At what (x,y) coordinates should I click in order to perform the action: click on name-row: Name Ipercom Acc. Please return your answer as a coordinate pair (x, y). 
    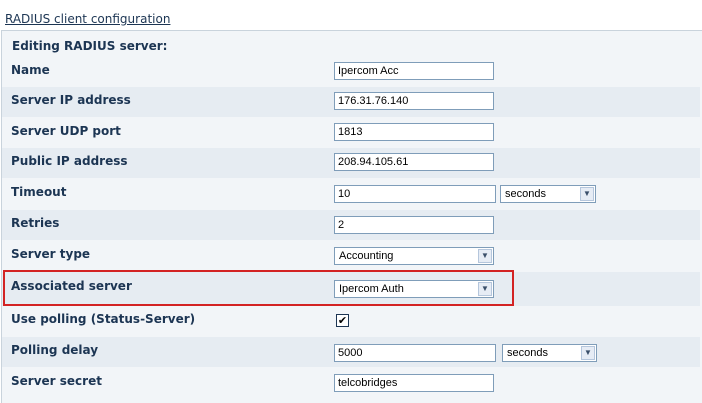
    Looking at the image, I should click on (351, 72).